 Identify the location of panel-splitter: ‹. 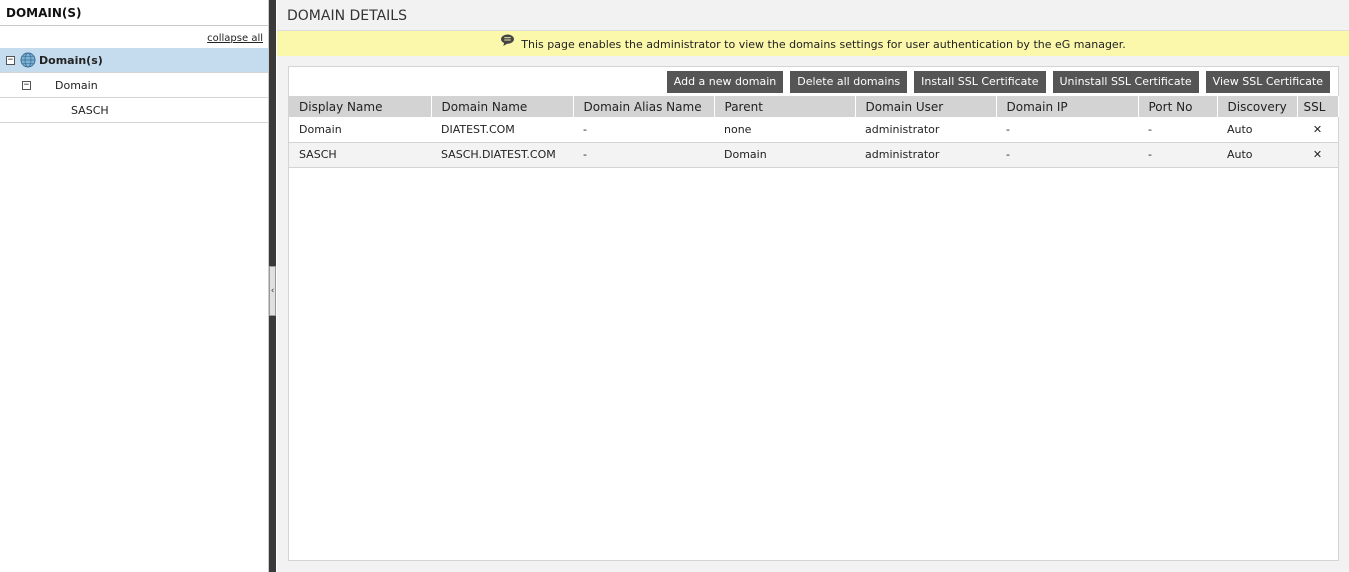
(272, 286).